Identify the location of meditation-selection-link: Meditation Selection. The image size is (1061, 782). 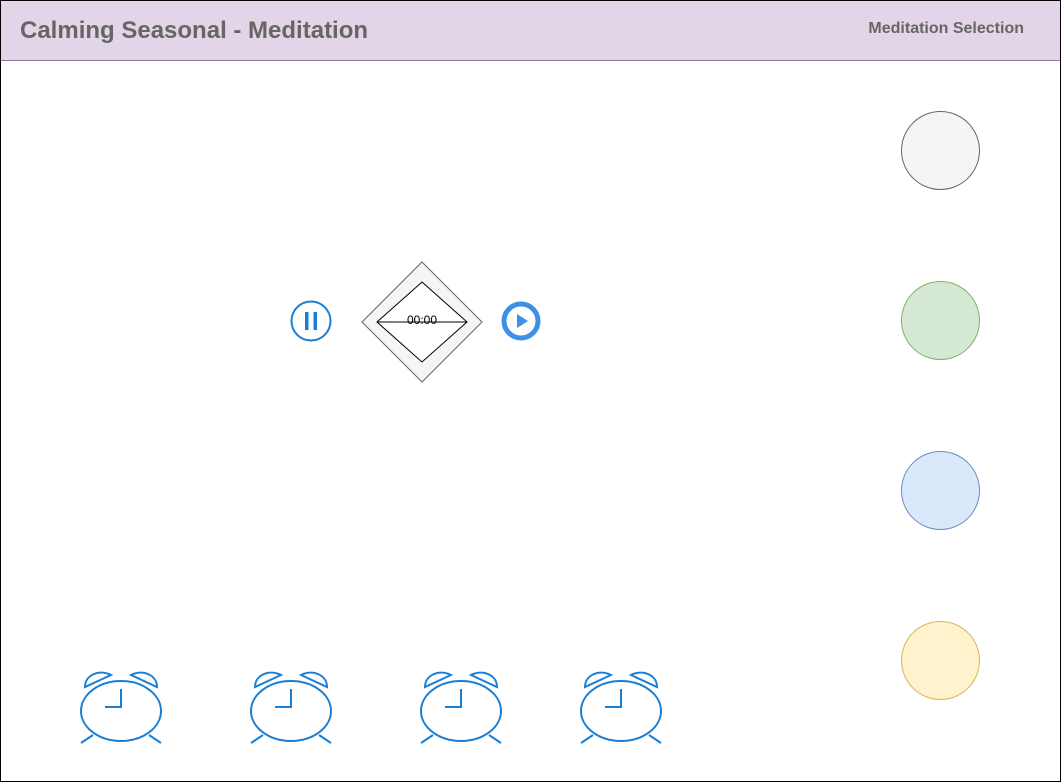
(946, 29).